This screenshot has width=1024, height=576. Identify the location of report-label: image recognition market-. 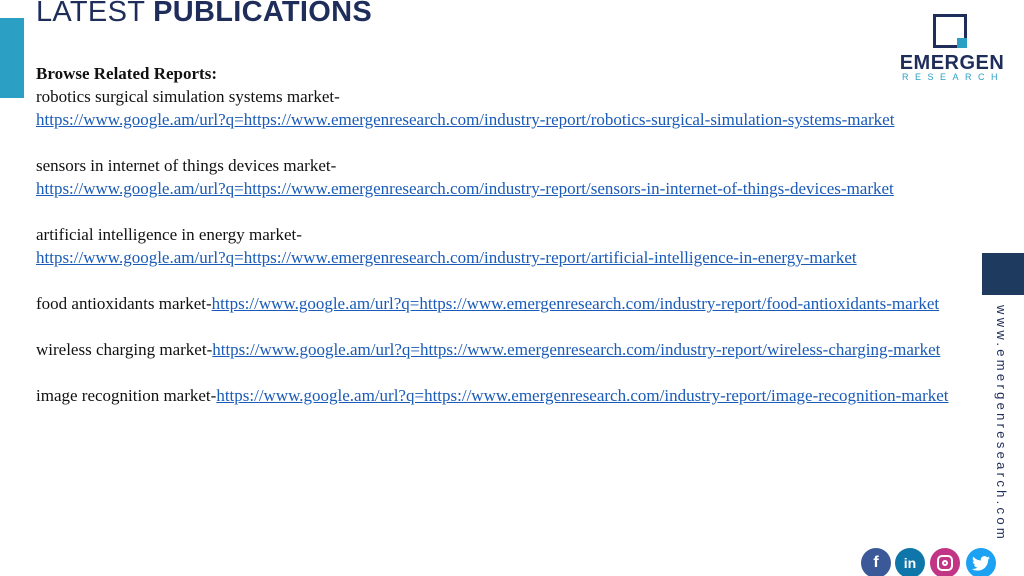
(126, 395).